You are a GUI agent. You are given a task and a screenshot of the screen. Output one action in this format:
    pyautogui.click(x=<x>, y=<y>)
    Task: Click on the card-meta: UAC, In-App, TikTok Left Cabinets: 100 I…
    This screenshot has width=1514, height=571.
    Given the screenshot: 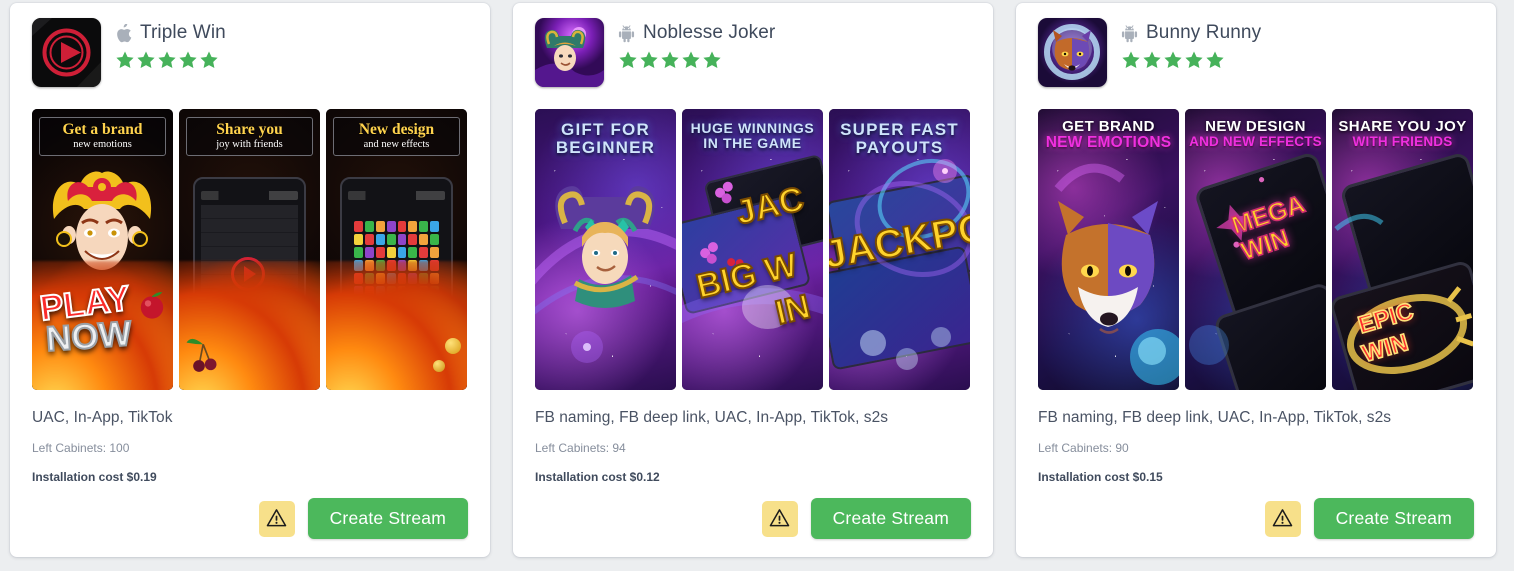 What is the action you would take?
    pyautogui.click(x=250, y=437)
    